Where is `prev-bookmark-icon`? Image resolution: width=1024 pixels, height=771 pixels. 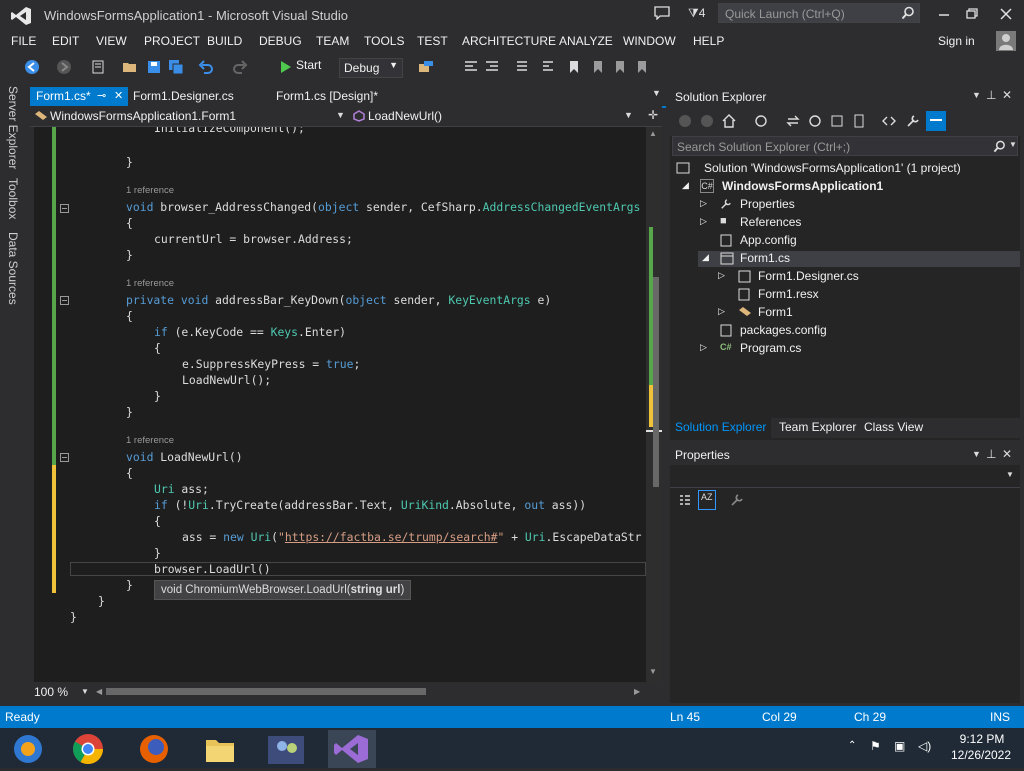
prev-bookmark-icon is located at coordinates (598, 67).